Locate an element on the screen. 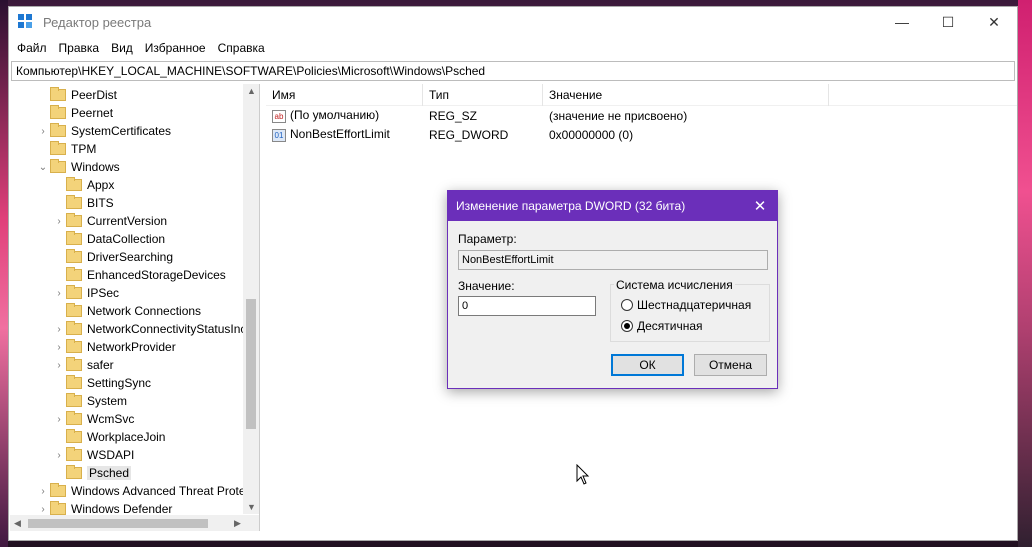 The height and width of the screenshot is (547, 1032). radio-off-icon is located at coordinates (627, 305).